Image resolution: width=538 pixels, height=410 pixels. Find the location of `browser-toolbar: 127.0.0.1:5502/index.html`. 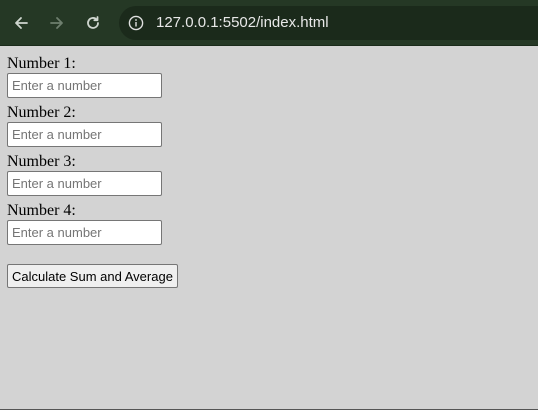

browser-toolbar: 127.0.0.1:5502/index.html is located at coordinates (269, 23).